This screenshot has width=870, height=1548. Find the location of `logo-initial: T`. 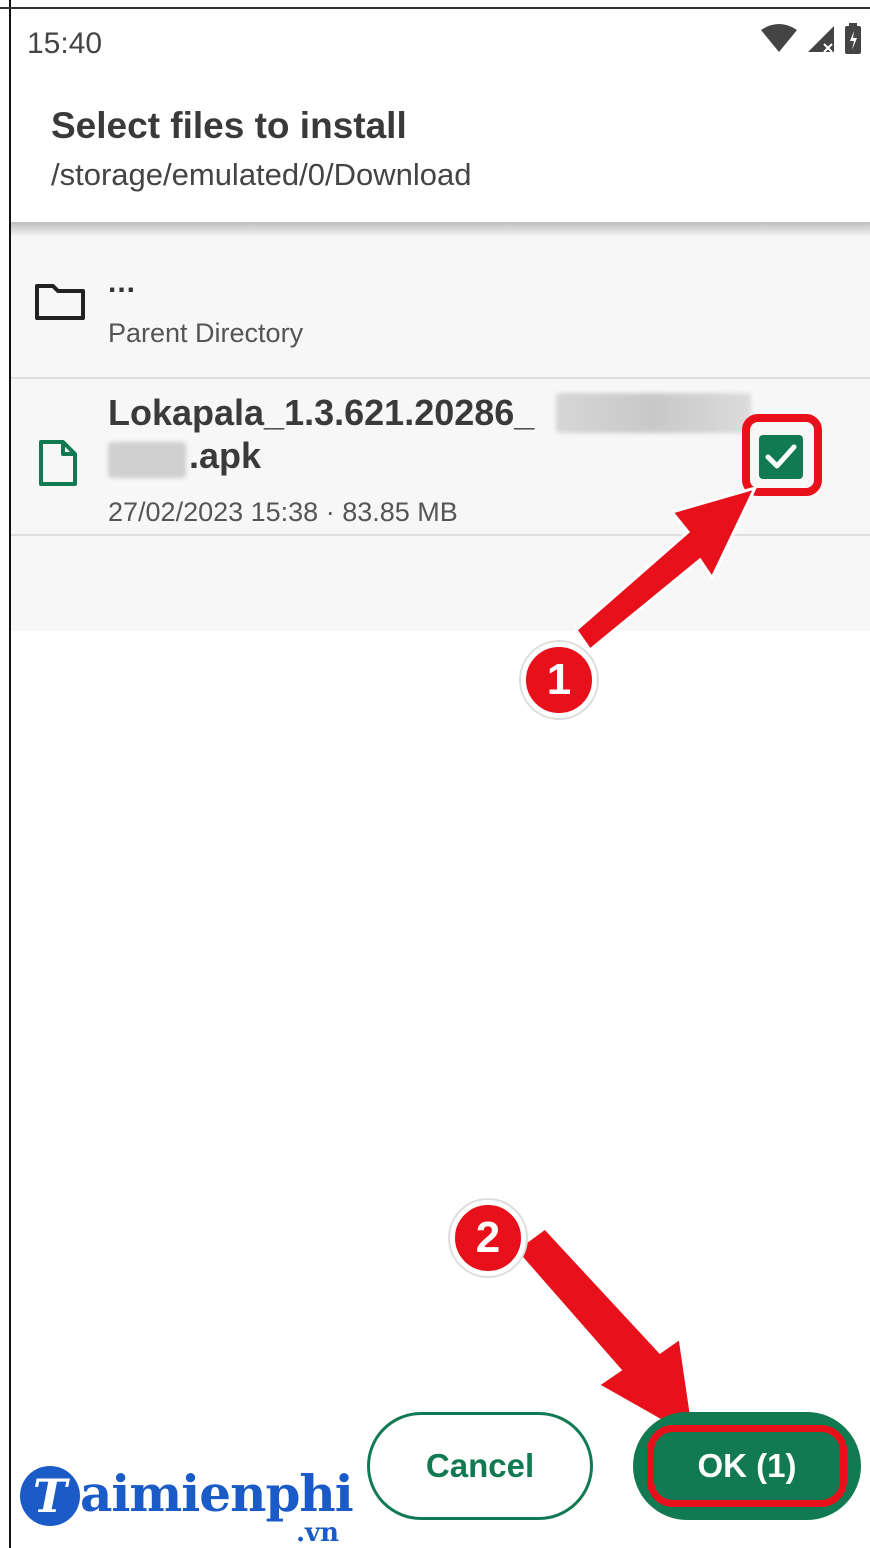

logo-initial: T is located at coordinates (50, 1496).